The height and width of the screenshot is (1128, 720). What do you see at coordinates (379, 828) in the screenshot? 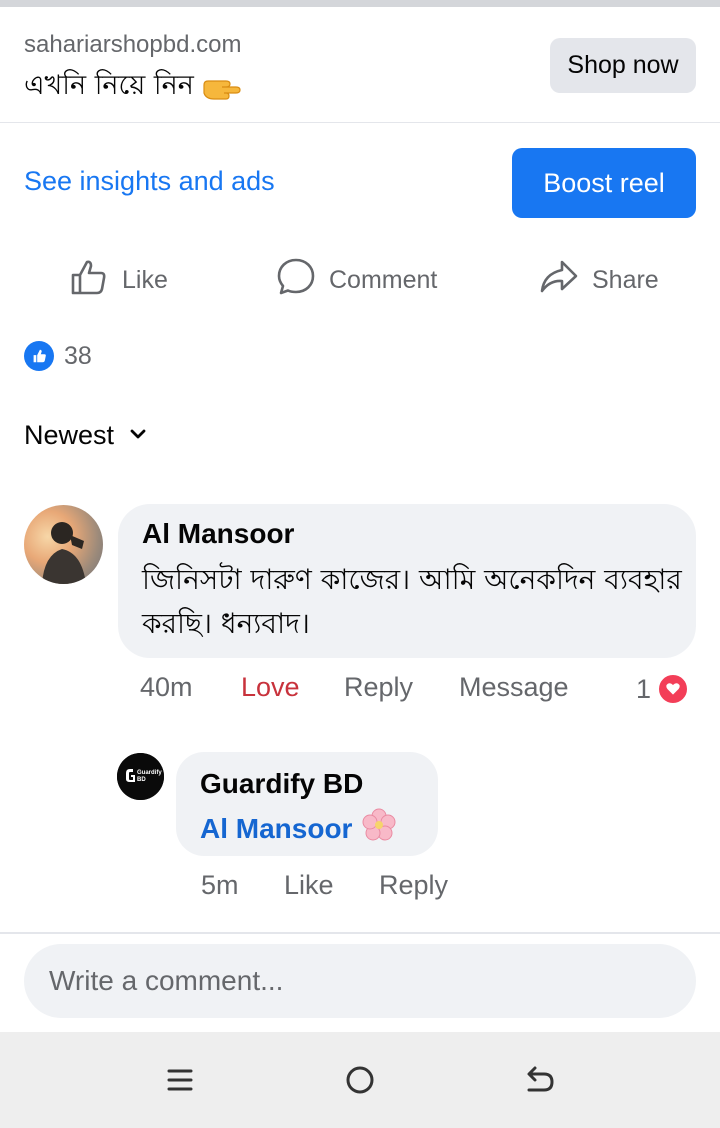
I see `cherry-blossom-icon` at bounding box center [379, 828].